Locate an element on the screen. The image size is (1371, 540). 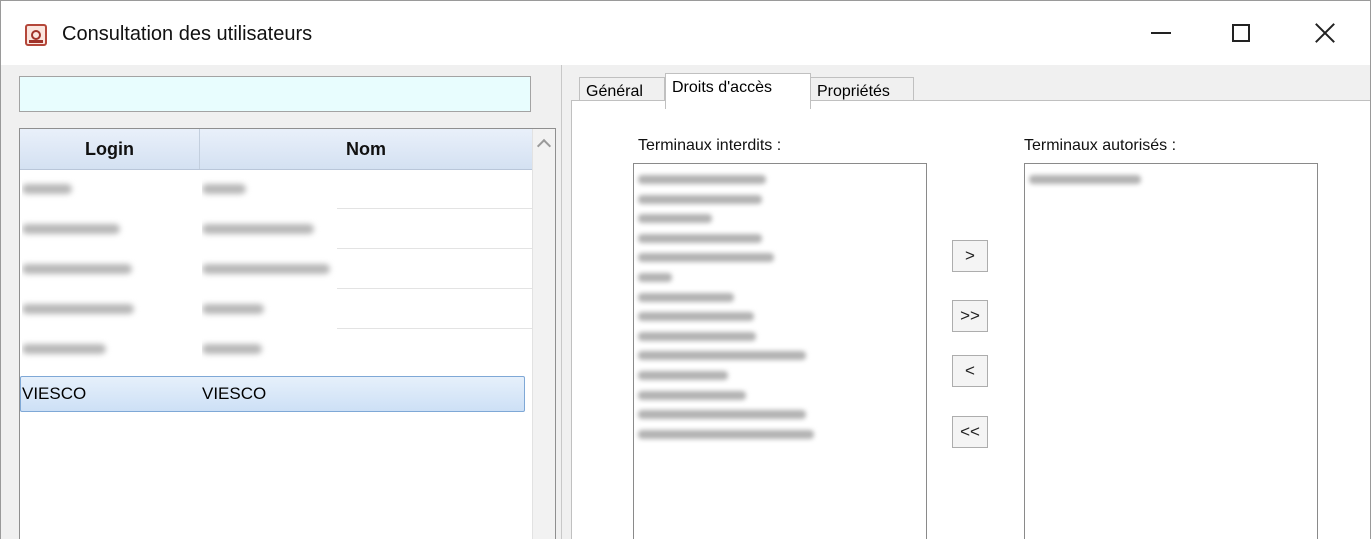
window-title: Consultation des utilisateurs is located at coordinates (187, 34).